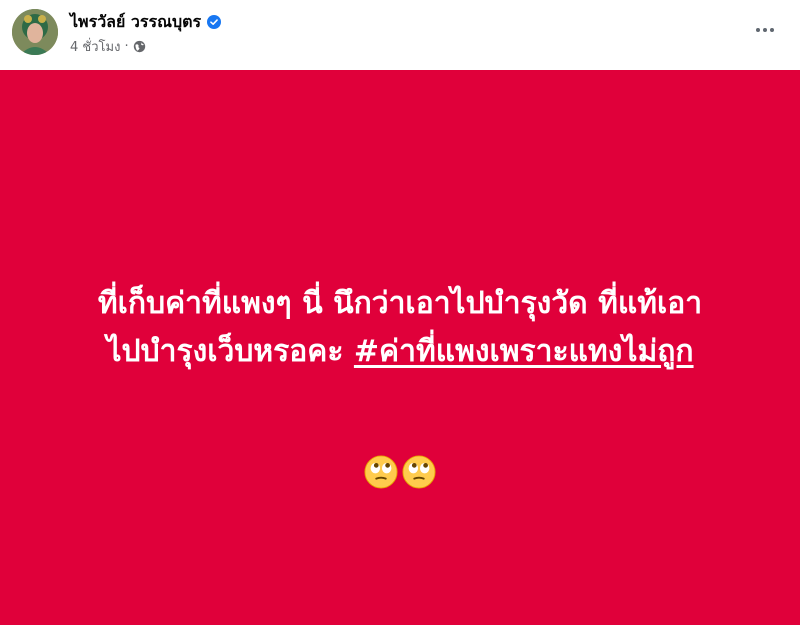 The image size is (800, 625). Describe the element at coordinates (135, 22) in the screenshot. I see `author-name: ไพรวัลย์ วรรณบุตร` at that location.